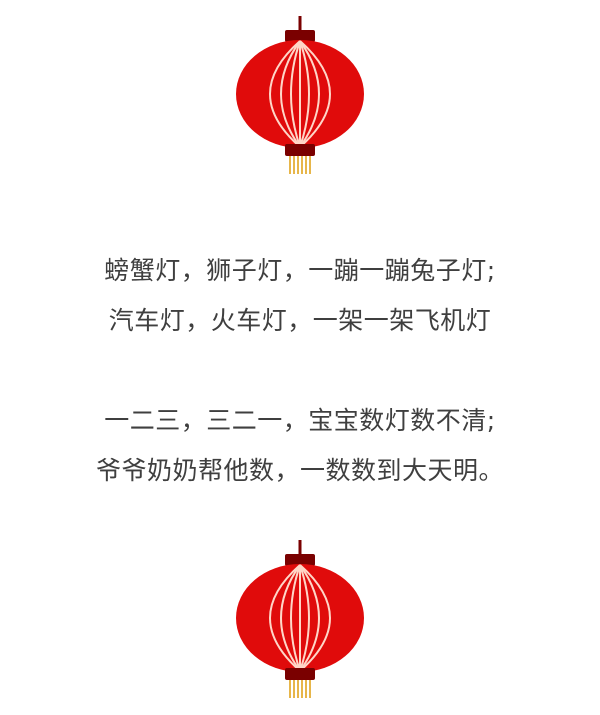 This screenshot has width=600, height=715. What do you see at coordinates (300, 296) in the screenshot?
I see `poem-stanza-1: 螃蟹灯，狮子灯，一蹦一蹦兔子灯; 汽车灯，火车灯，一架一架飞机灯` at bounding box center [300, 296].